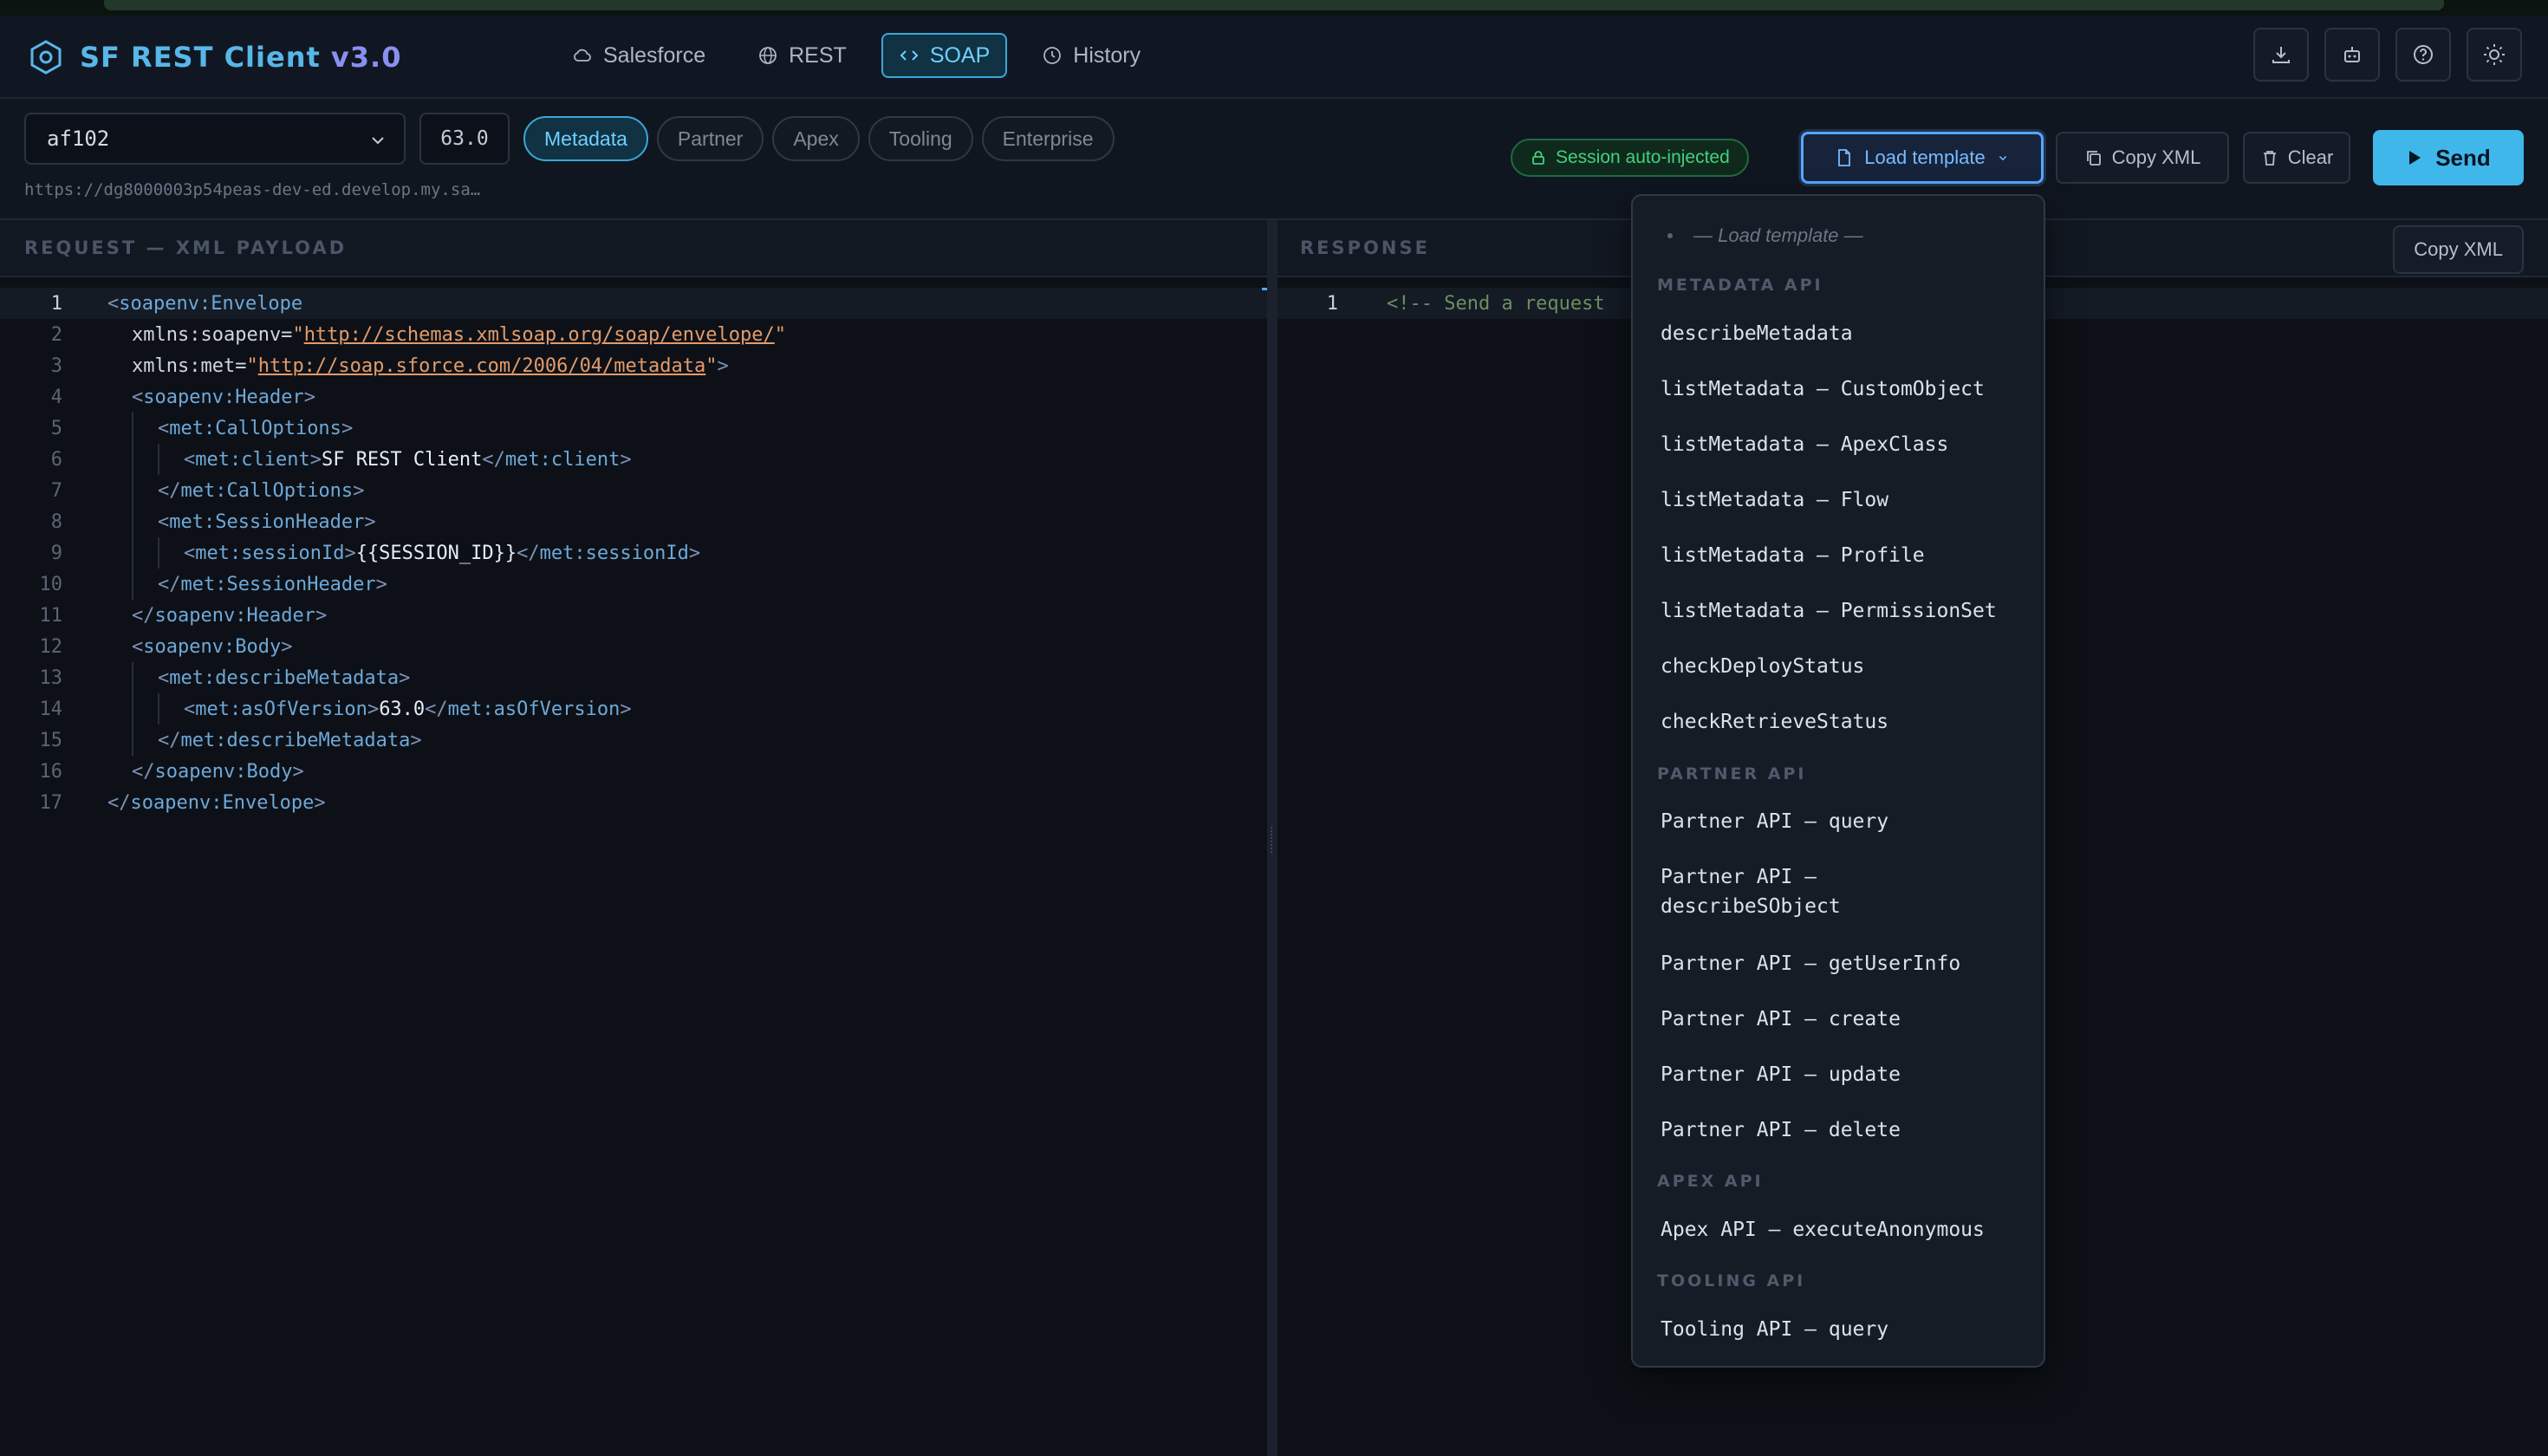  Describe the element at coordinates (633, 740) in the screenshot. I see `code-line: 15 </met:describeMetadata >` at that location.